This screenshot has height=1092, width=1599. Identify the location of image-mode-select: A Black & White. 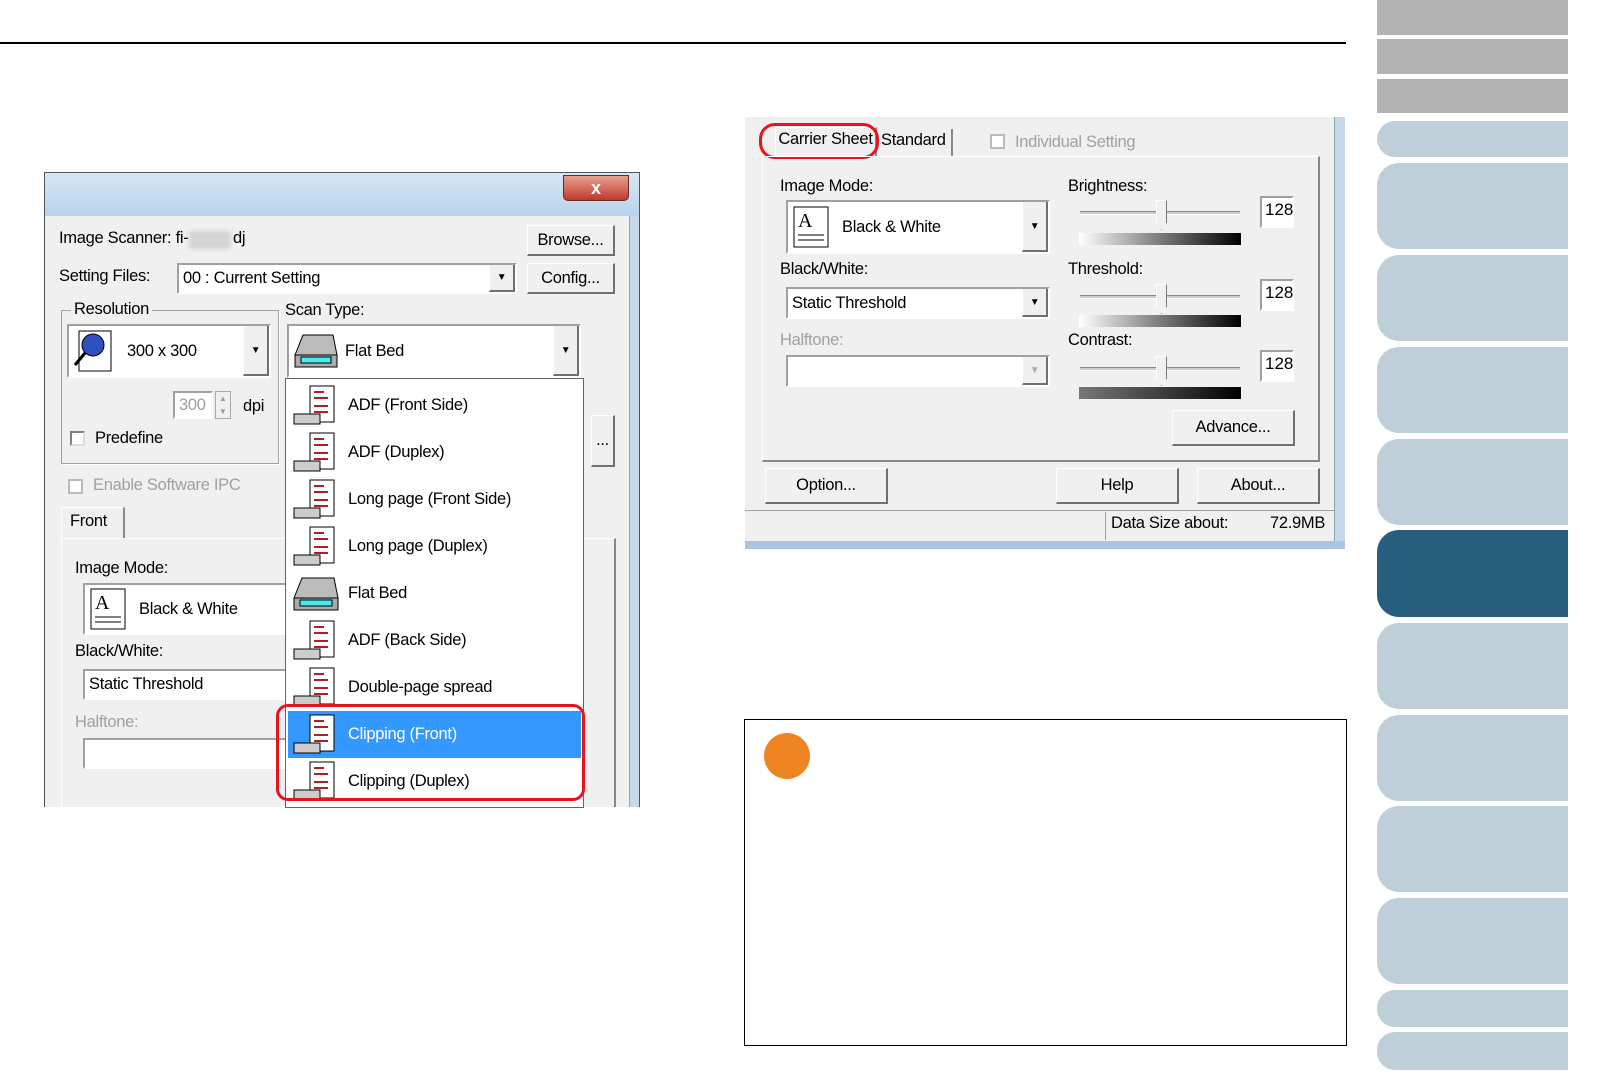
(193, 609).